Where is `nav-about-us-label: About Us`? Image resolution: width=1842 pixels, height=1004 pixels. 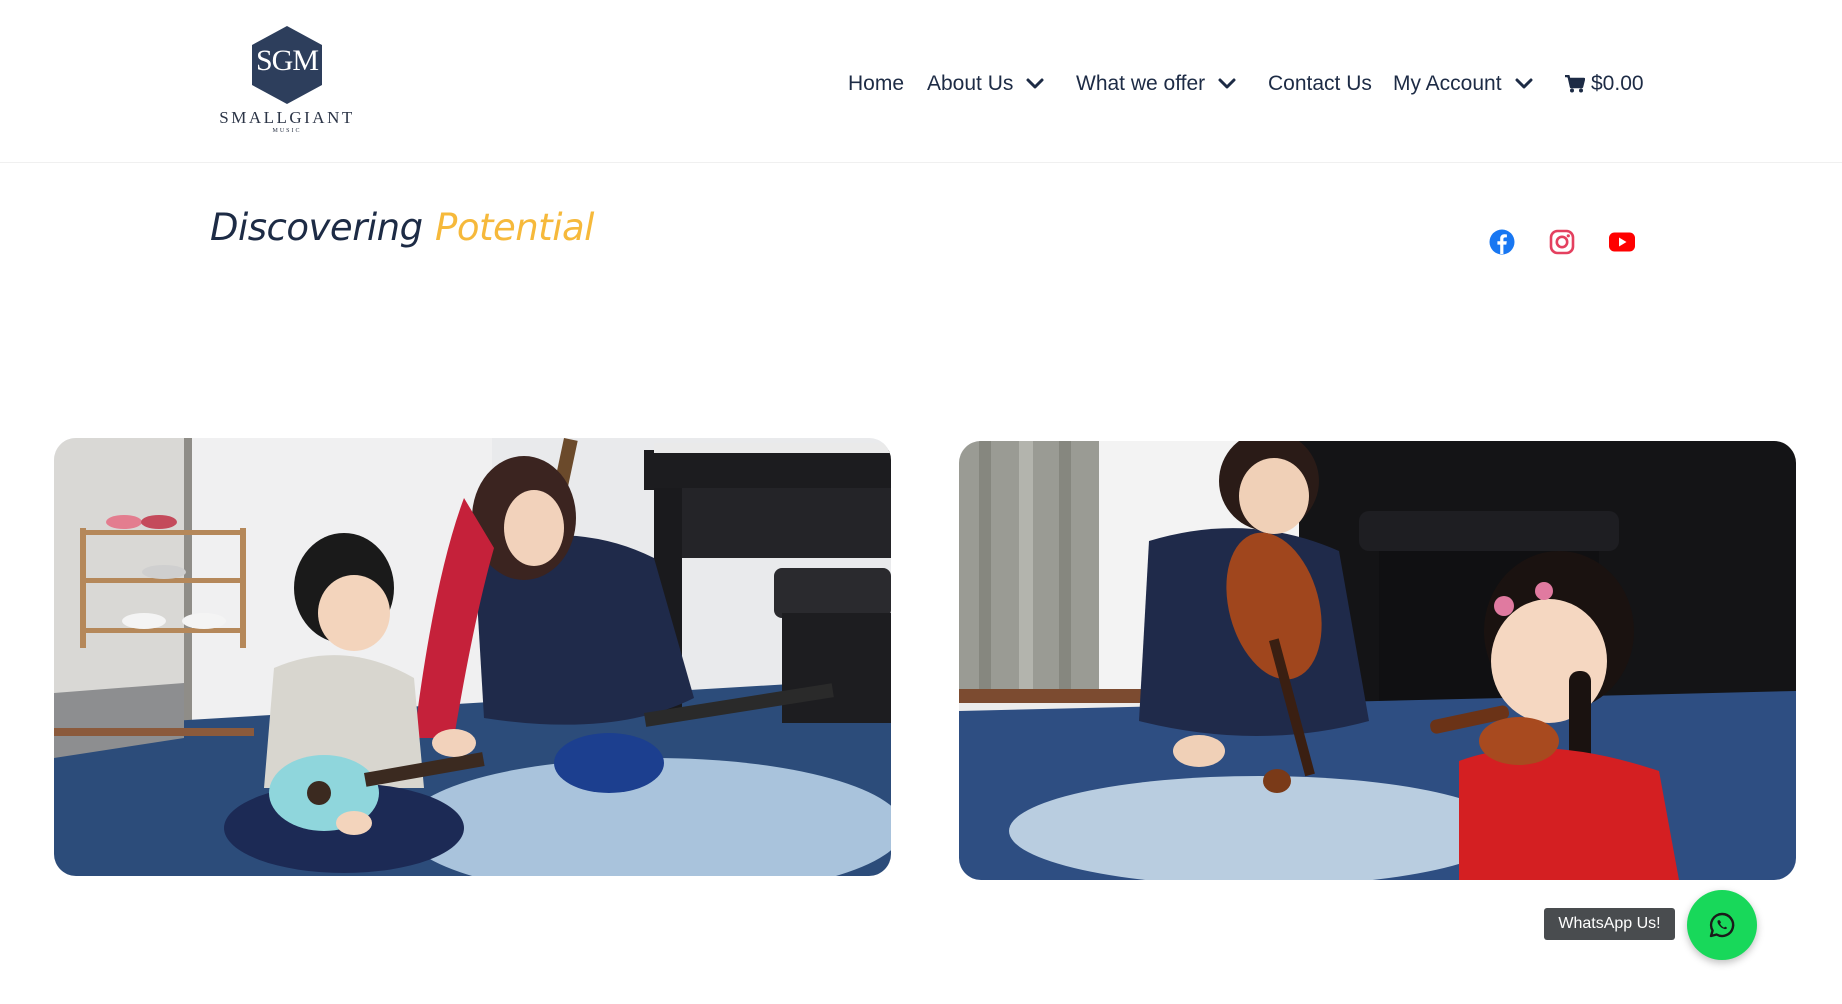
nav-about-us-label: About Us is located at coordinates (970, 83).